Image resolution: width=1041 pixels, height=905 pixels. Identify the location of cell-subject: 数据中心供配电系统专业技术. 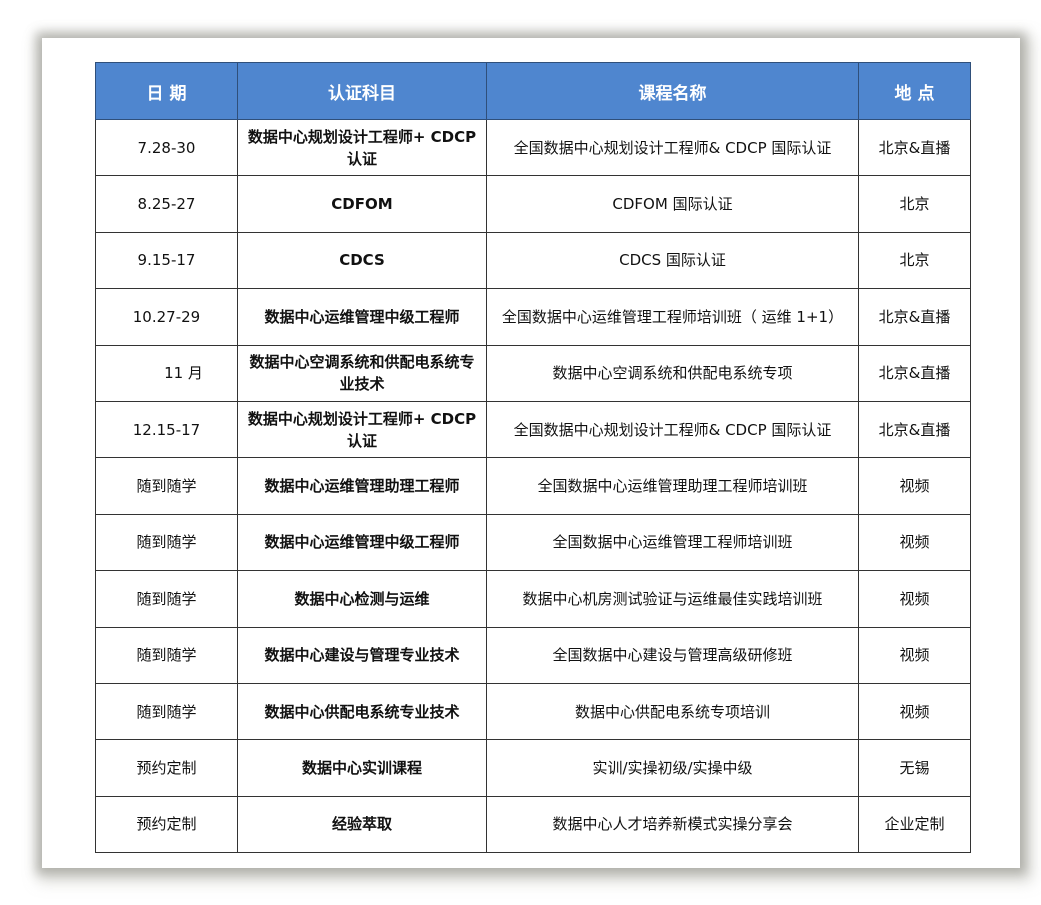
(362, 711).